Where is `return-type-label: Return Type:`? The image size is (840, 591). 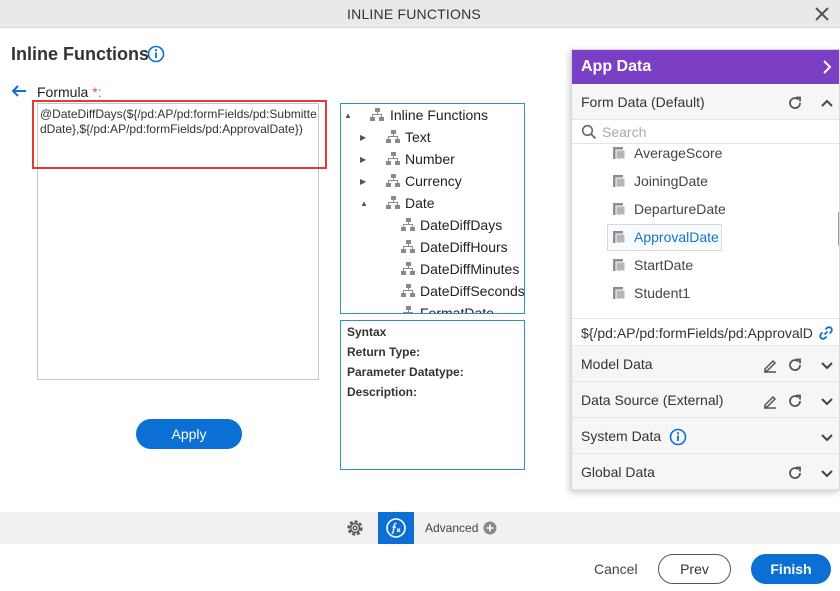
return-type-label: Return Type: is located at coordinates (384, 352).